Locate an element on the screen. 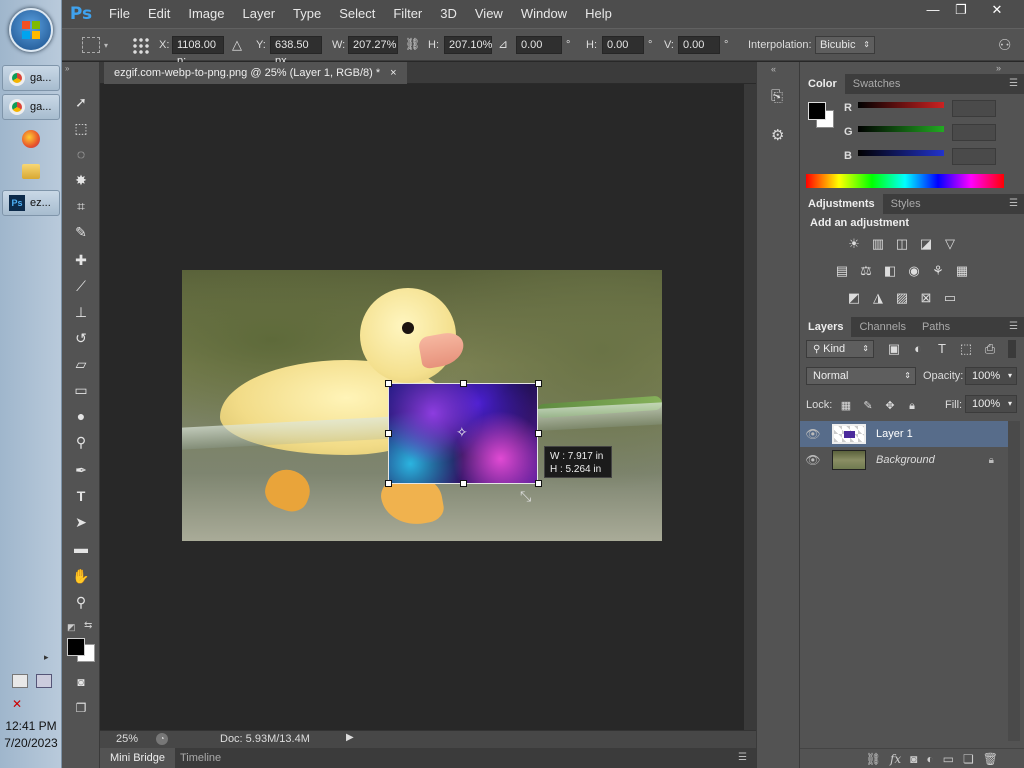 The image size is (1024, 768). transform-handle-top is located at coordinates (463, 383).